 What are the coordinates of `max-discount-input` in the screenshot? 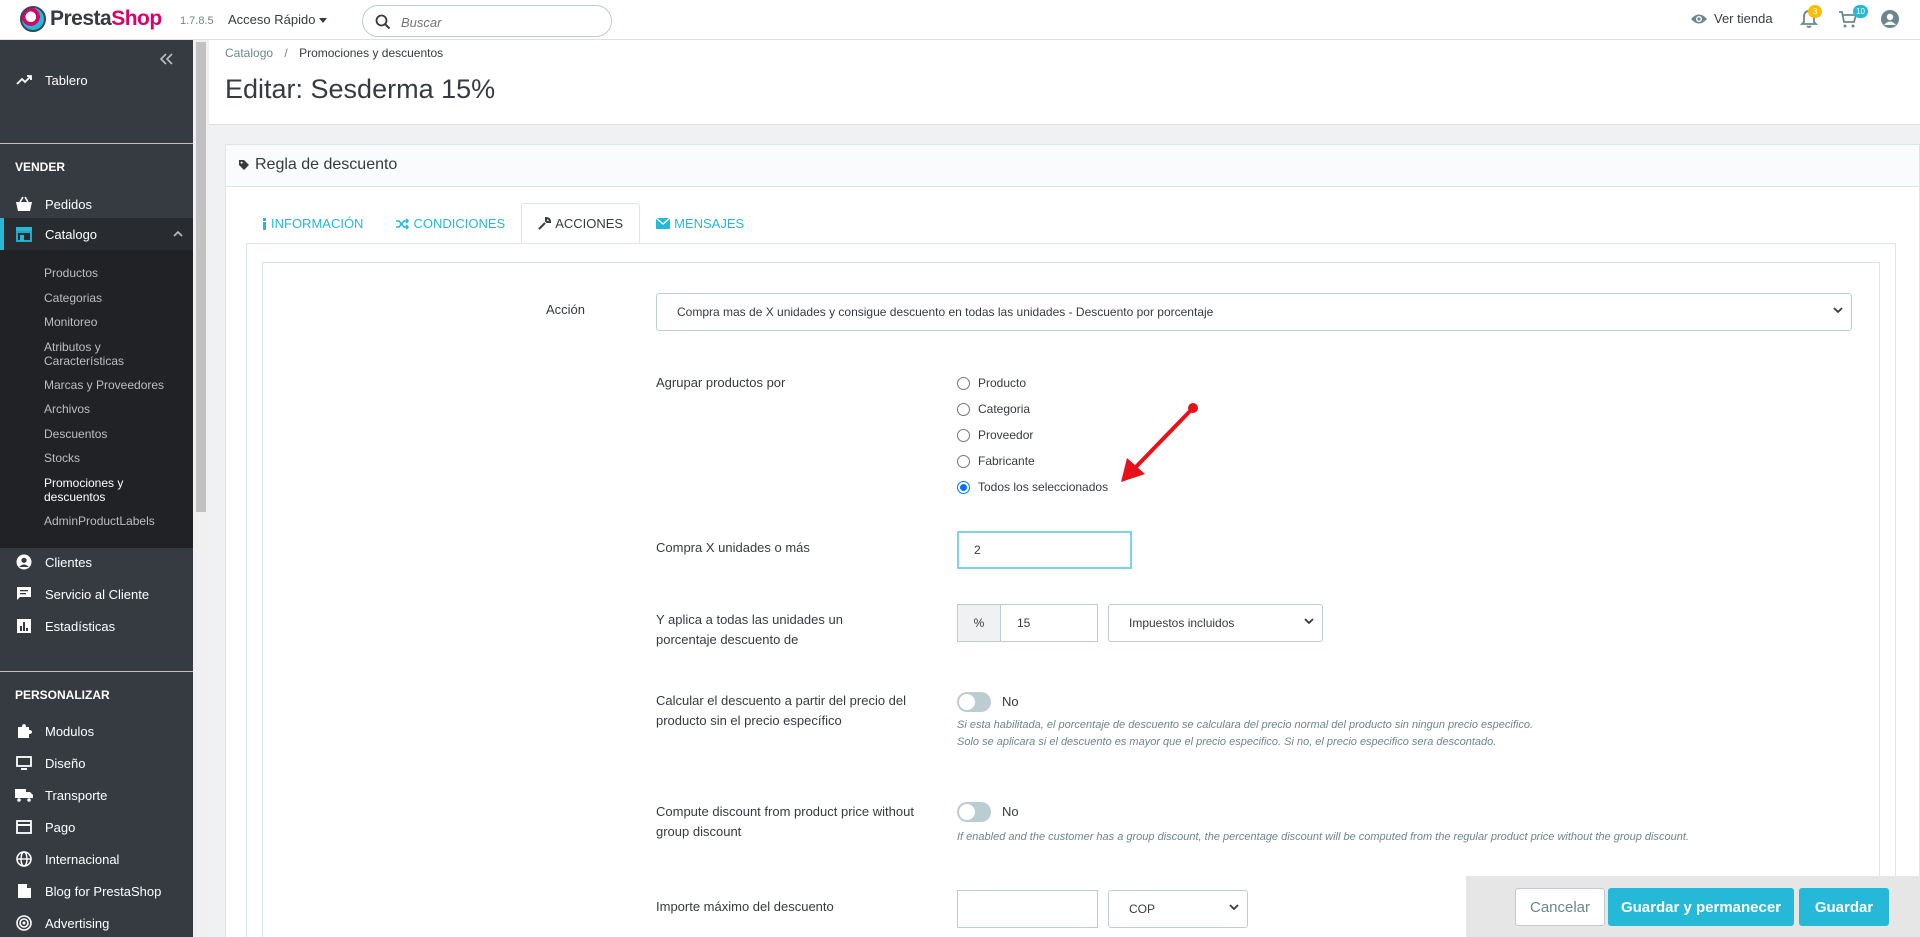 It's located at (1027, 909).